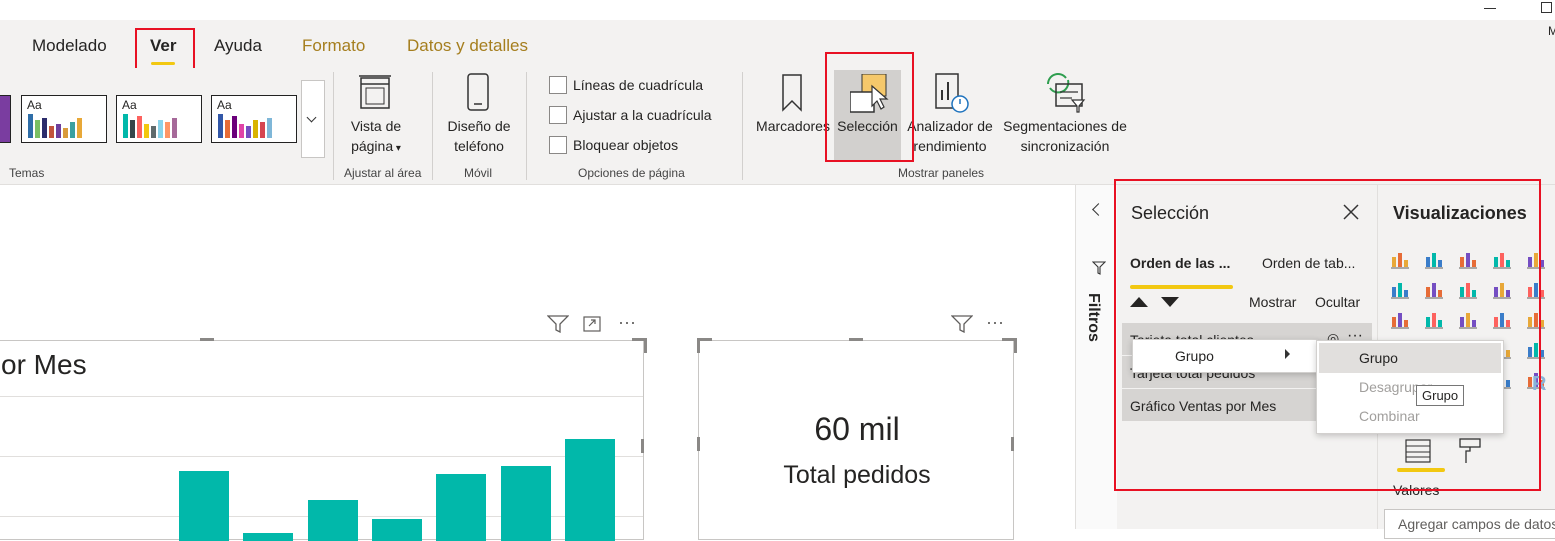 The image size is (1555, 541). What do you see at coordinates (467, 46) in the screenshot?
I see `tab-datos-detalles: Datos y detalles` at bounding box center [467, 46].